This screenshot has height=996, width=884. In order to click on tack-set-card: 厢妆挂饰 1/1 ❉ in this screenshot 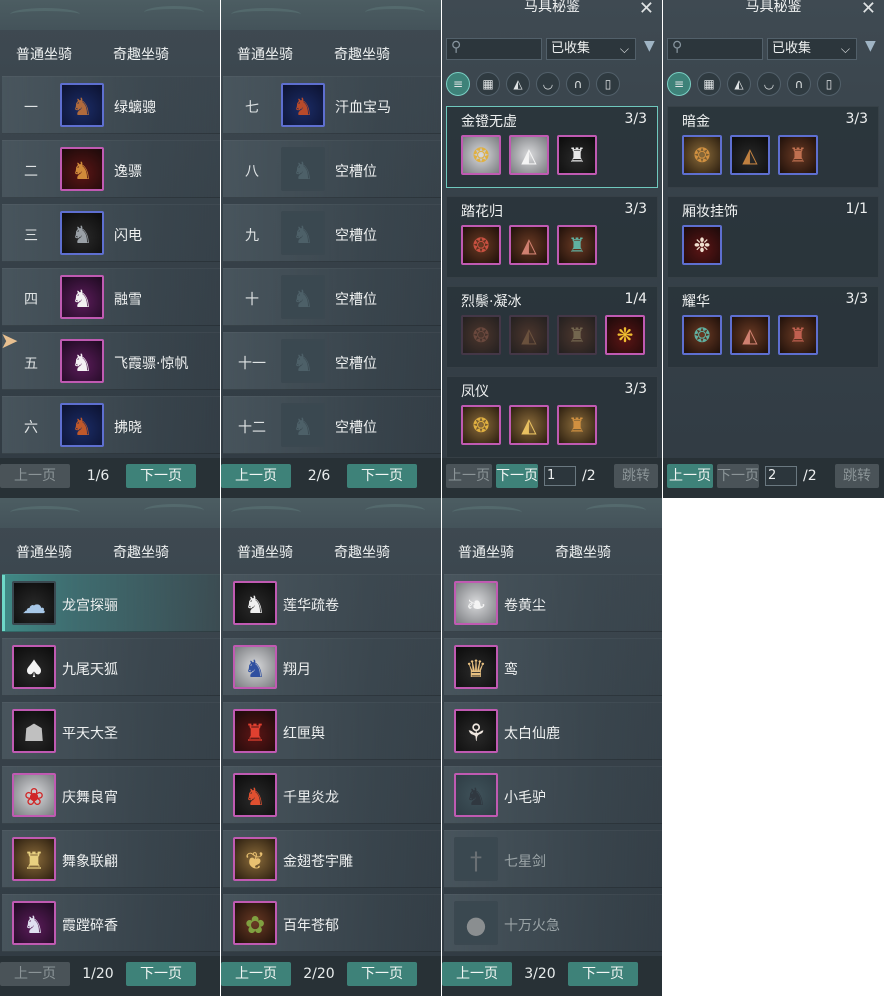, I will do `click(773, 237)`.